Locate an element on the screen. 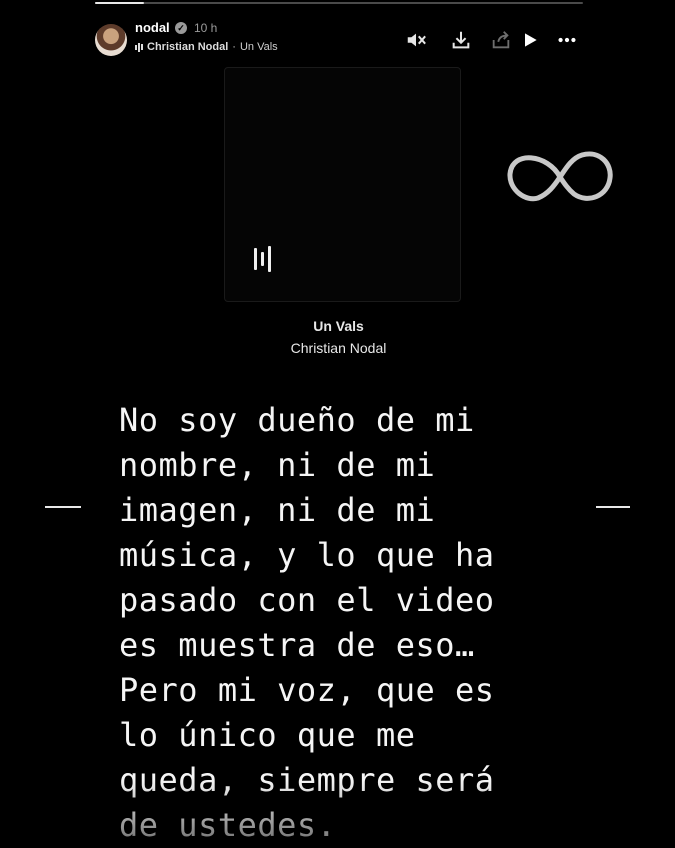  mute-icon is located at coordinates (416, 40).